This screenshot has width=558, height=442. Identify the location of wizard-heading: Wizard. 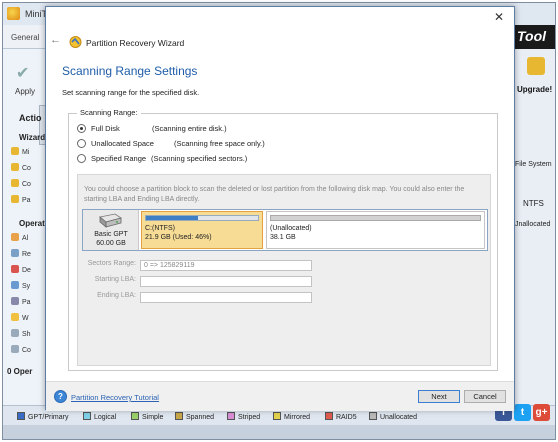
(32, 137).